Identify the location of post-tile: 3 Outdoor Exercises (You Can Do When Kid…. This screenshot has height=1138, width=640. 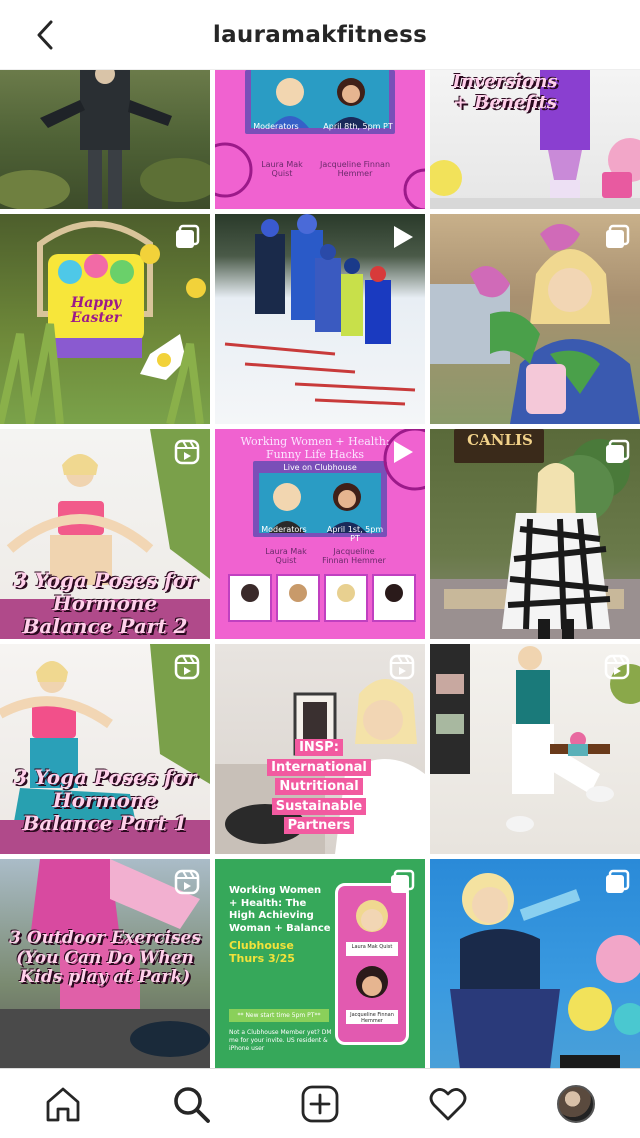
(105, 963).